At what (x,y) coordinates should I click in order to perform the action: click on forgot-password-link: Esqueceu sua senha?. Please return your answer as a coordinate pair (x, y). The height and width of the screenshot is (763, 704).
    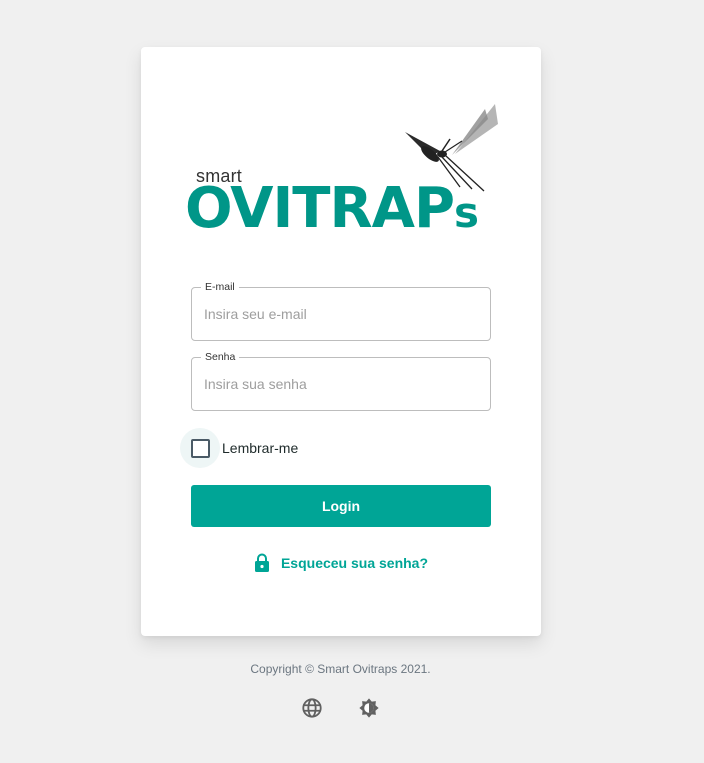
    Looking at the image, I should click on (341, 563).